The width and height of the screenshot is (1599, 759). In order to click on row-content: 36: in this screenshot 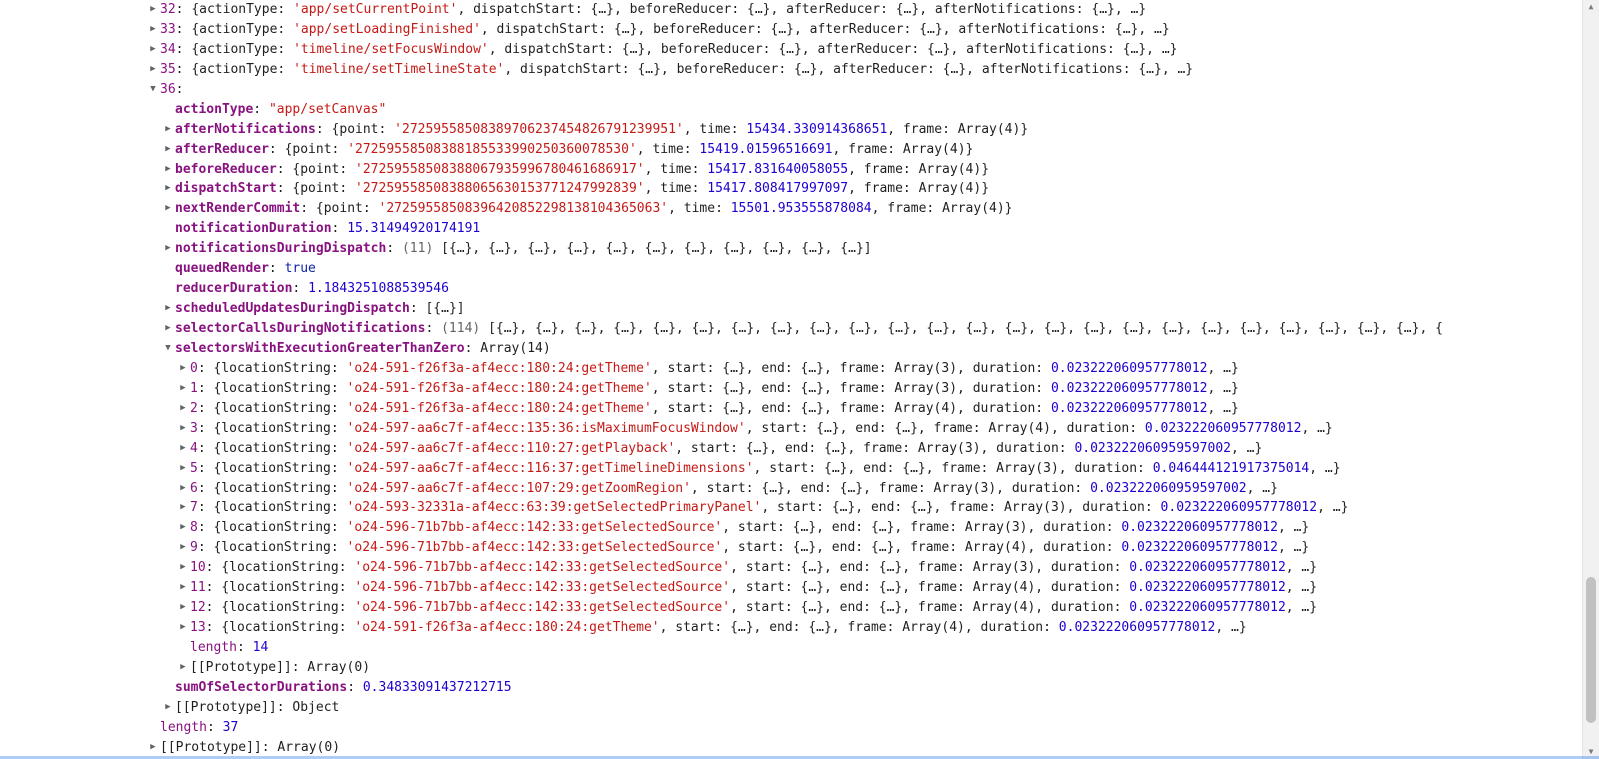, I will do `click(171, 90)`.